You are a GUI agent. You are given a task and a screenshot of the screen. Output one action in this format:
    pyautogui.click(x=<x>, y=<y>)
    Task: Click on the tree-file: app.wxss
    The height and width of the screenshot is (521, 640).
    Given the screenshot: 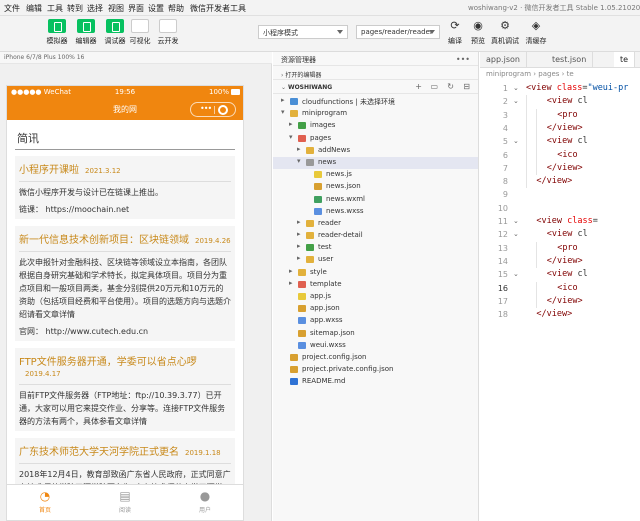 What is the action you would take?
    pyautogui.click(x=375, y=321)
    